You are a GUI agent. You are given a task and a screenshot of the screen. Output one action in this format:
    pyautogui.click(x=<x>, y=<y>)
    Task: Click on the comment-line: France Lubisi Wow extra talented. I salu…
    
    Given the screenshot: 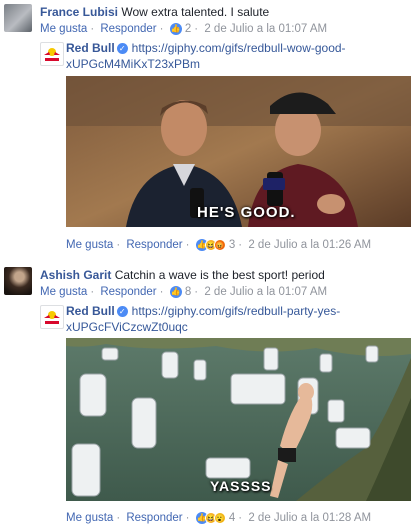 What is the action you would take?
    pyautogui.click(x=154, y=12)
    